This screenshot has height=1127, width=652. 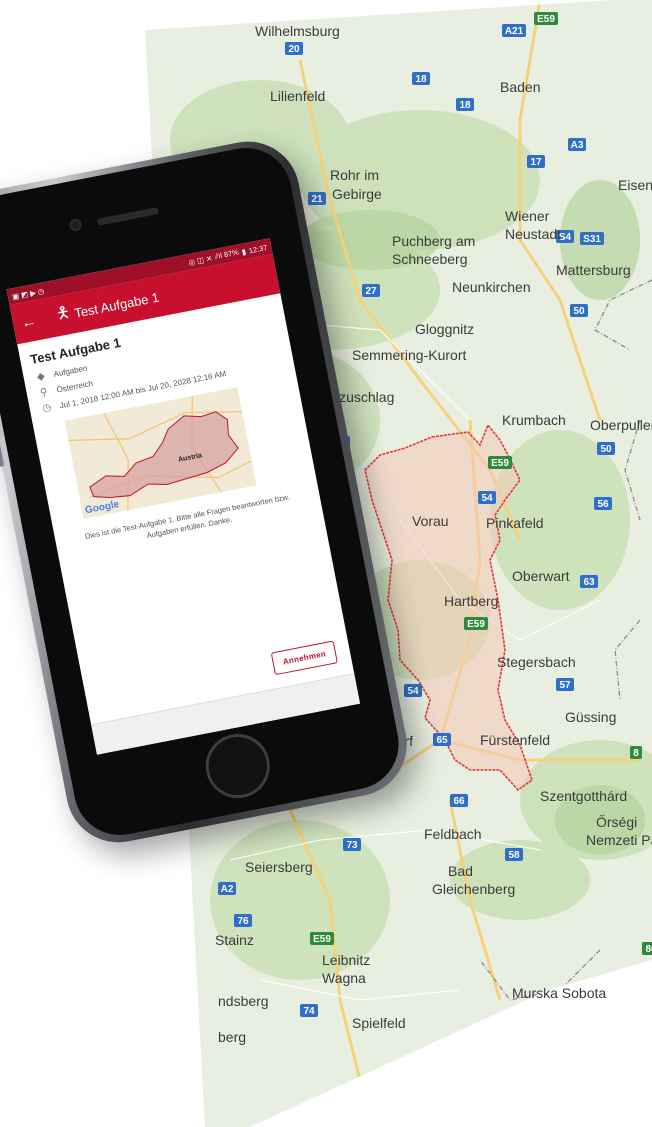 I want to click on road-shield: 73, so click(x=352, y=844).